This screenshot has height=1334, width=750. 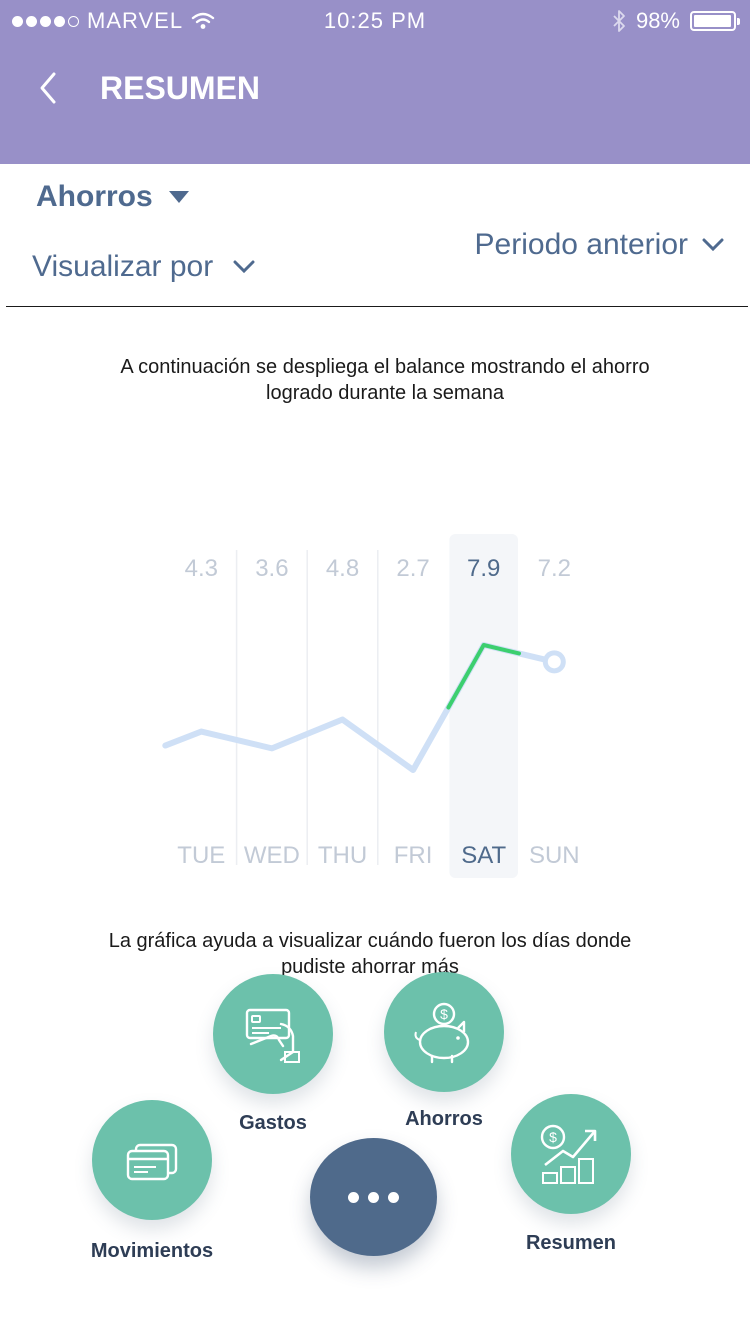 What do you see at coordinates (412, 568) in the screenshot?
I see `value-label: 2.7` at bounding box center [412, 568].